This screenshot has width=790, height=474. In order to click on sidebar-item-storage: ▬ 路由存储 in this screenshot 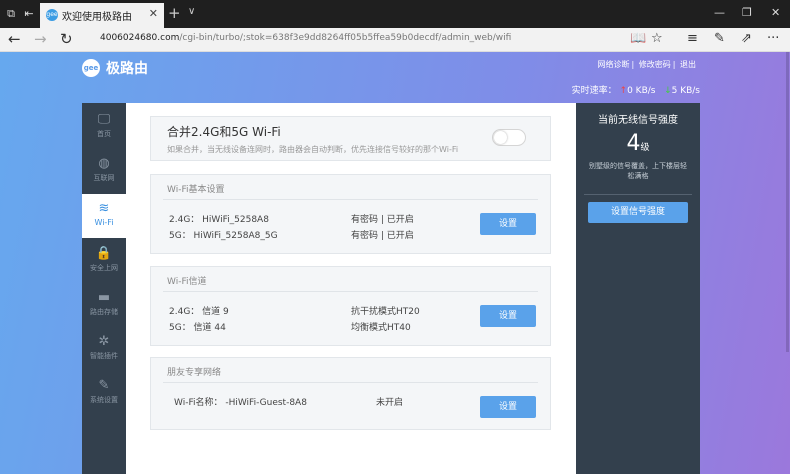, I will do `click(104, 305)`.